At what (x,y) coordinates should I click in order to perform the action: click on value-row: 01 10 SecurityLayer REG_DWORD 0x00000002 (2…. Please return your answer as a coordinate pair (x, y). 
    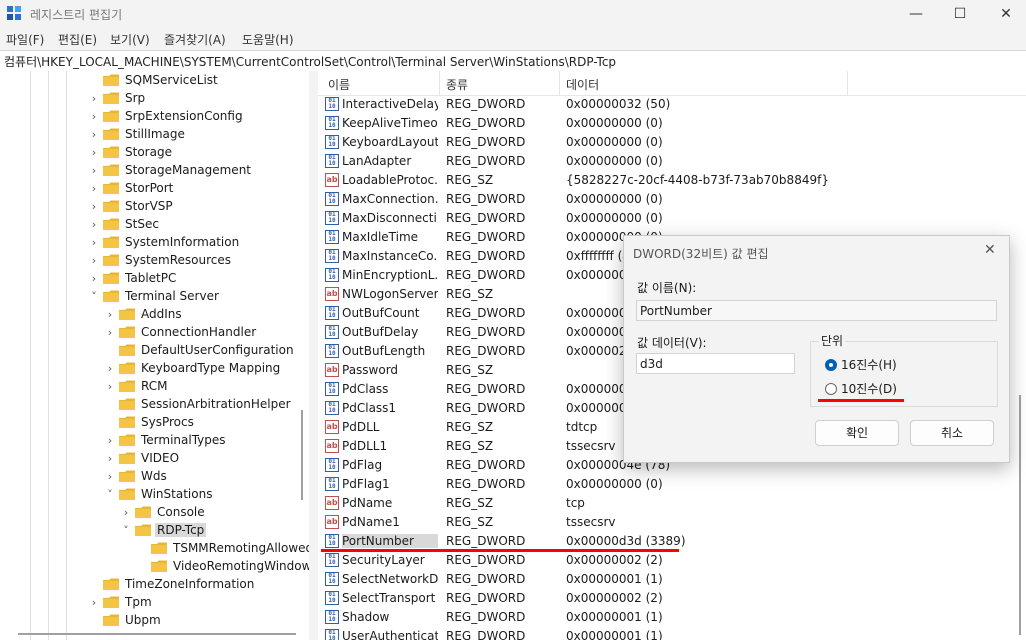
    Looking at the image, I should click on (672, 560).